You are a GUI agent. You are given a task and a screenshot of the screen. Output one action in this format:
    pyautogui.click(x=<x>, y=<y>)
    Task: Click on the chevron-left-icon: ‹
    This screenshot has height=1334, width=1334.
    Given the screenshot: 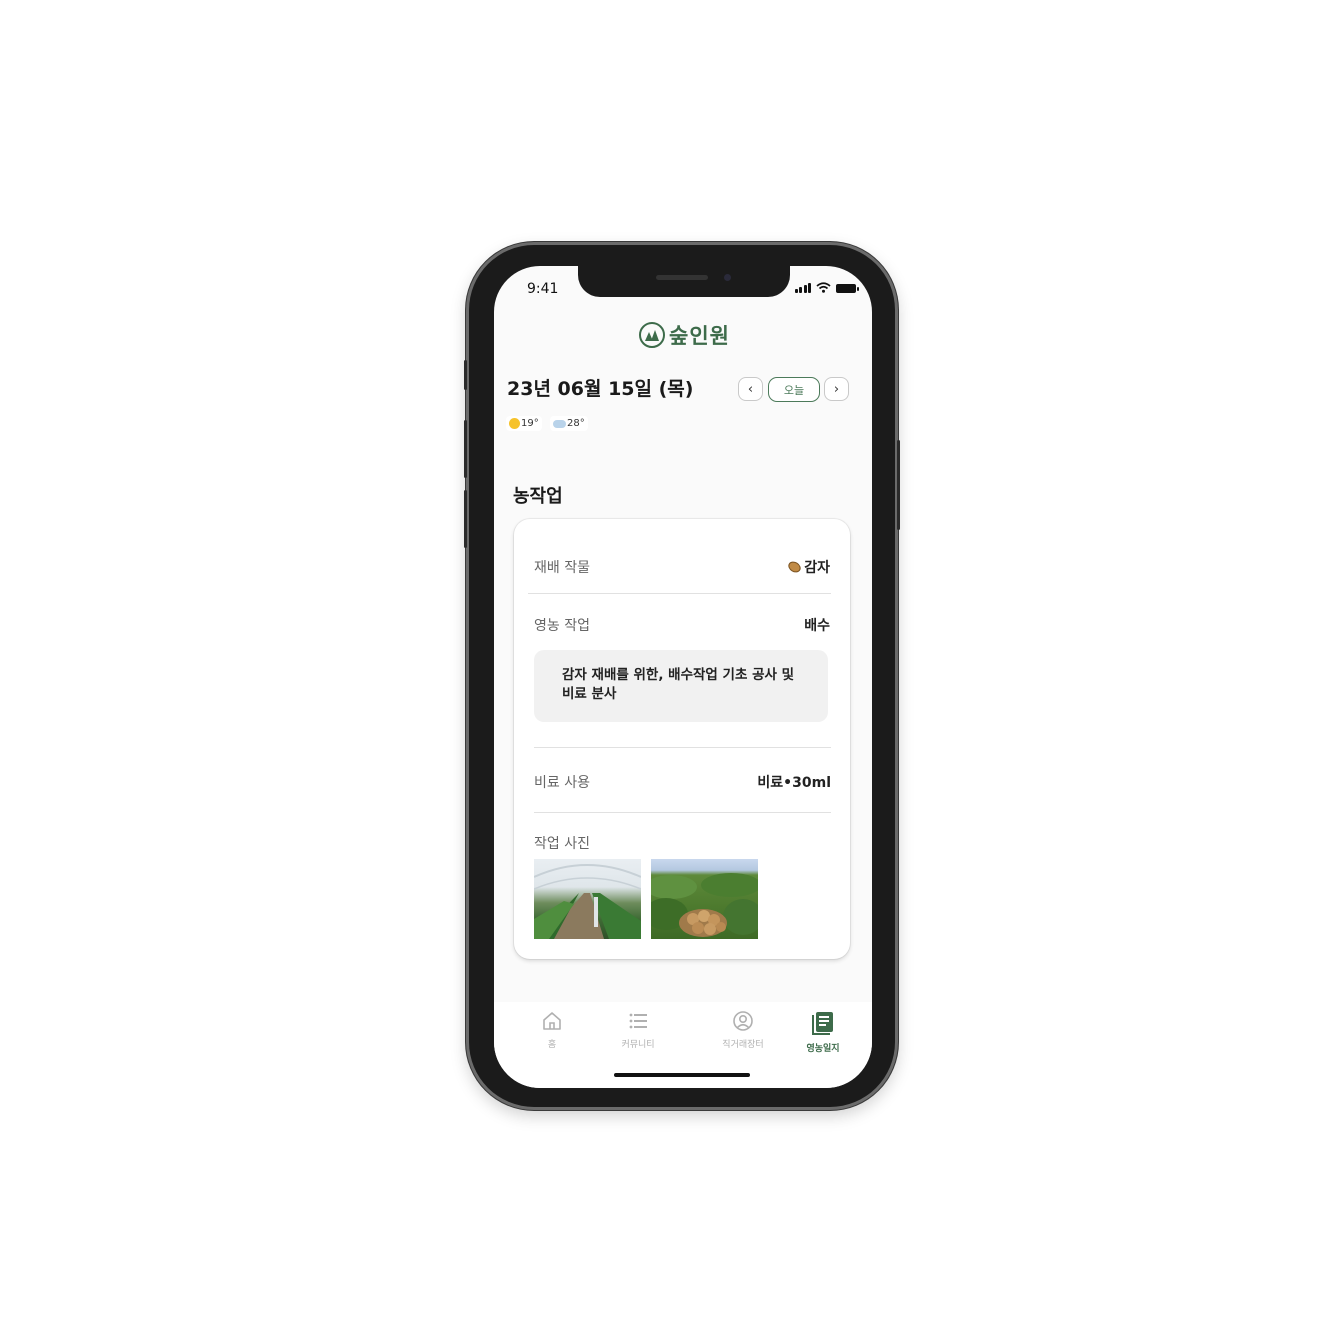 What is the action you would take?
    pyautogui.click(x=750, y=389)
    